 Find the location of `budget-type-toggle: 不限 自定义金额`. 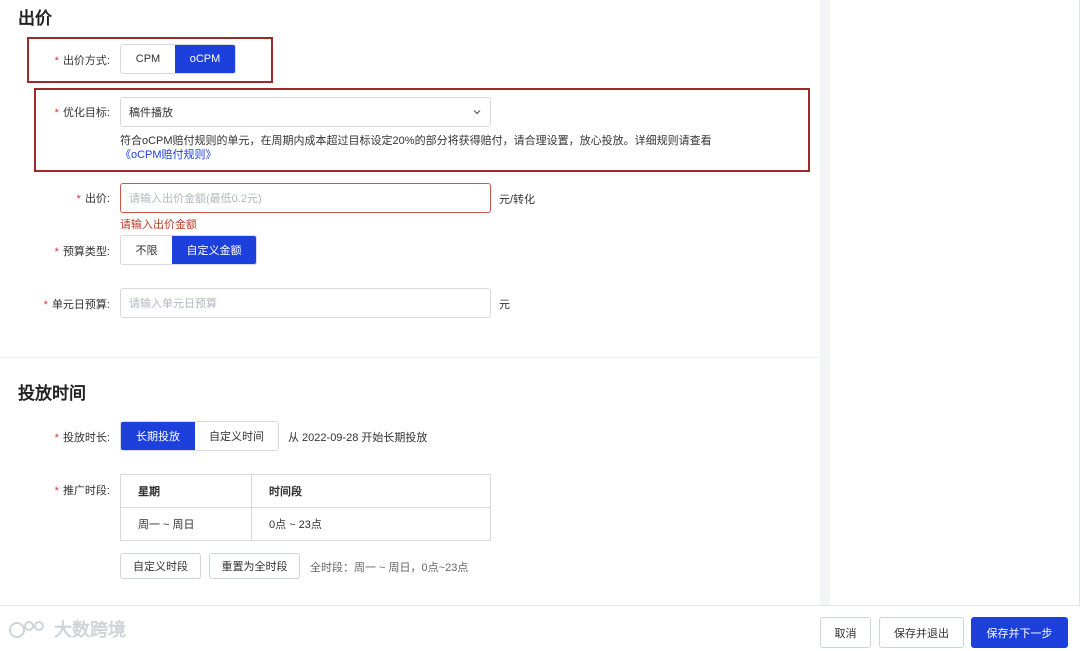

budget-type-toggle: 不限 自定义金额 is located at coordinates (188, 250).